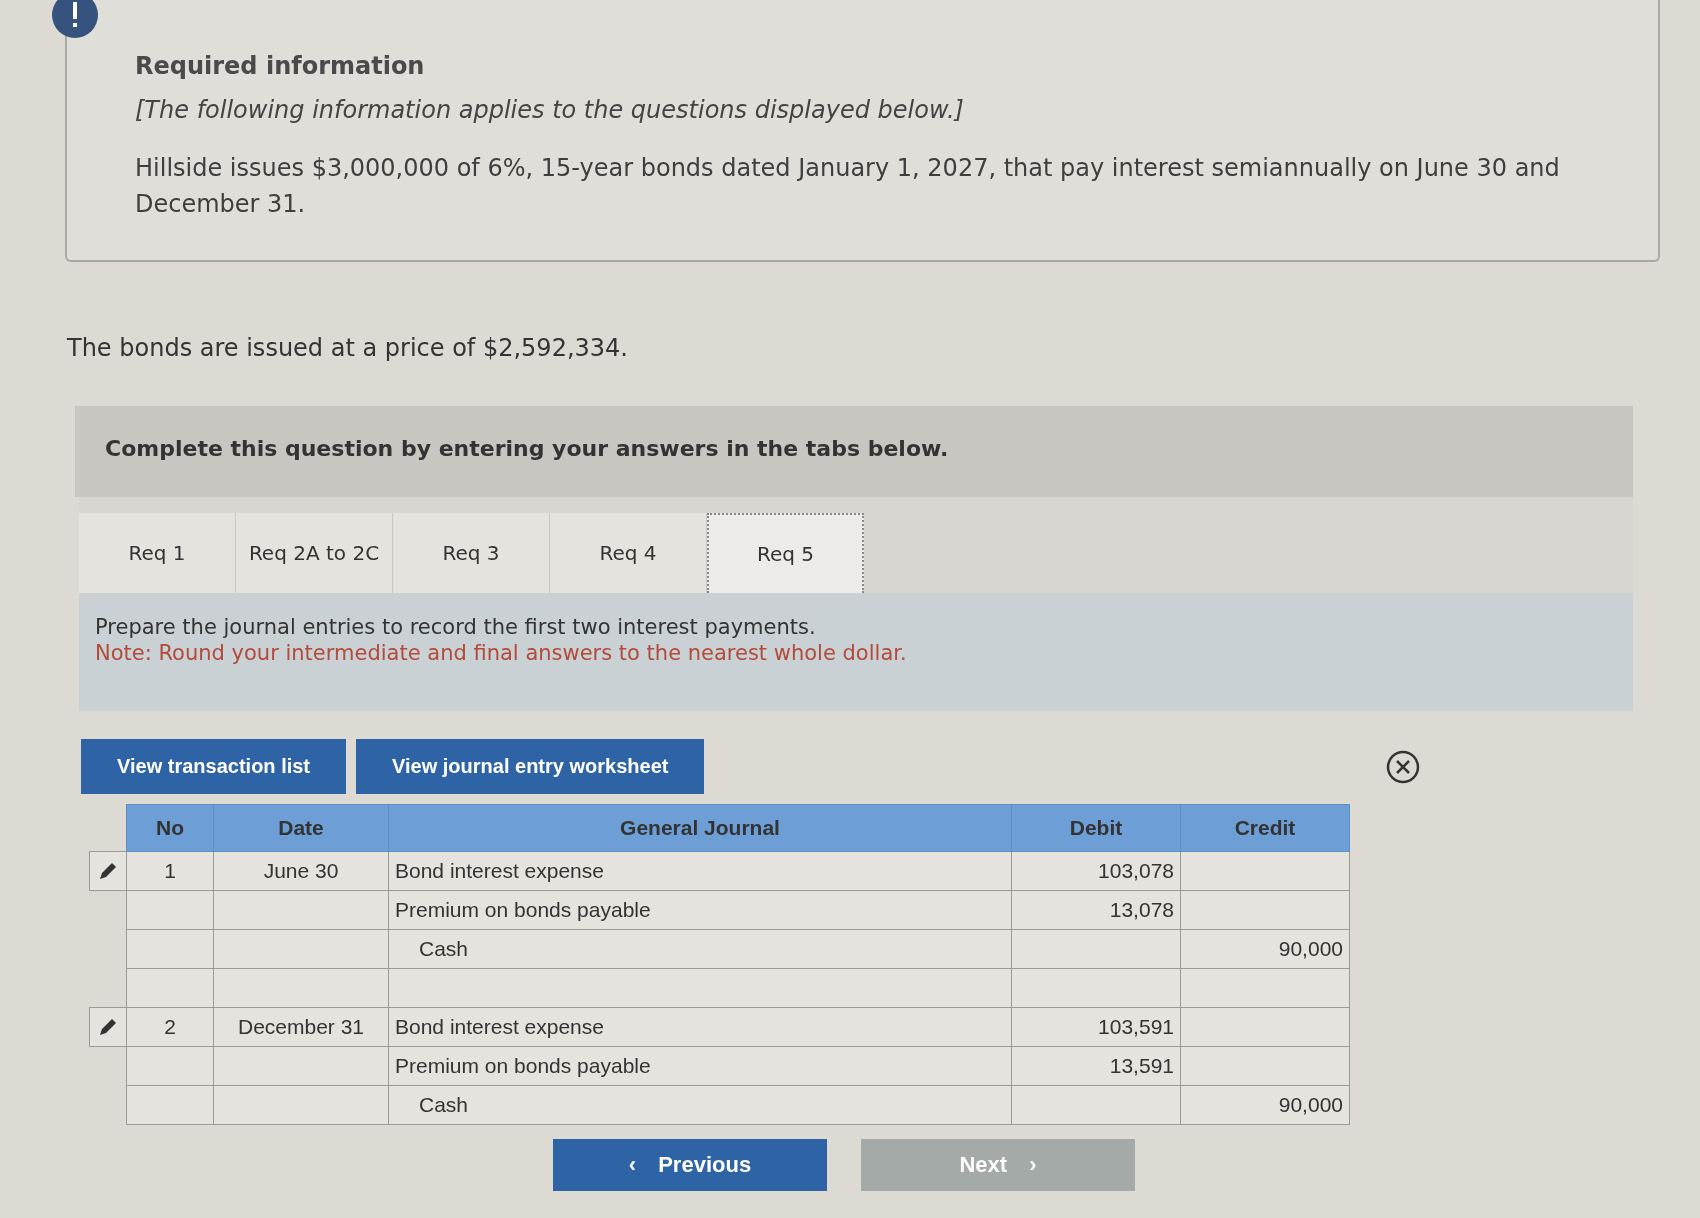  What do you see at coordinates (301, 1027) in the screenshot?
I see `table-cell: December 31` at bounding box center [301, 1027].